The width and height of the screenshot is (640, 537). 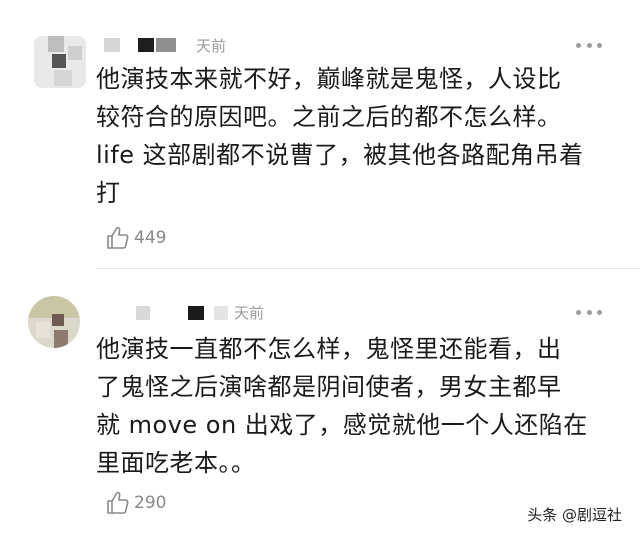 I want to click on comment-text-line: 他演技一直都不怎么样，鬼怪里还能看，出, so click(x=329, y=349).